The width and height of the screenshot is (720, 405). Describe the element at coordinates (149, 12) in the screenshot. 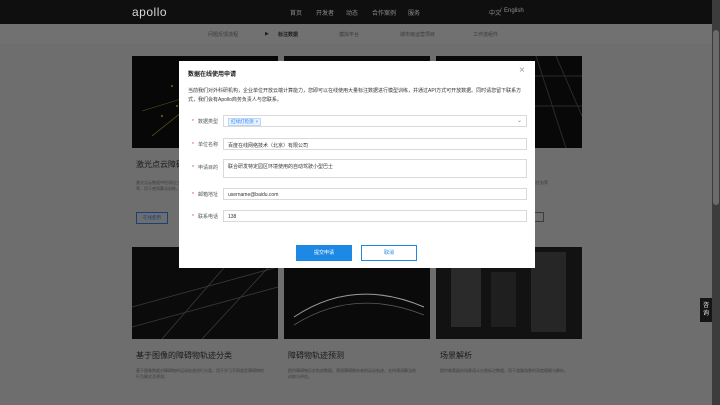

I see `apollo-logo: apollo` at that location.